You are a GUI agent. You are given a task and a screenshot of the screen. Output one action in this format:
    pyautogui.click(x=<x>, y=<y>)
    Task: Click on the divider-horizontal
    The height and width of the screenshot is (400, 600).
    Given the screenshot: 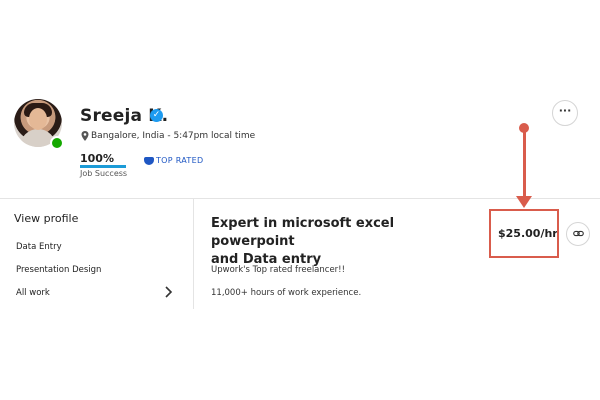 What is the action you would take?
    pyautogui.click(x=300, y=198)
    